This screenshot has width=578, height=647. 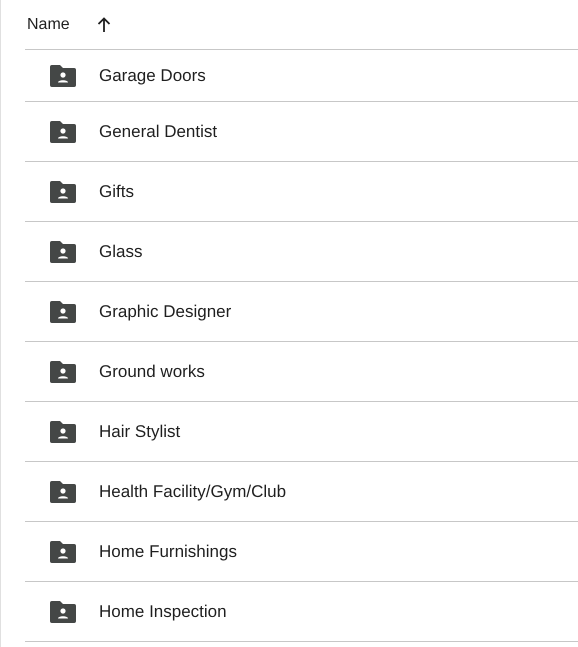 What do you see at coordinates (158, 132) in the screenshot?
I see `folder-name: General Dentist` at bounding box center [158, 132].